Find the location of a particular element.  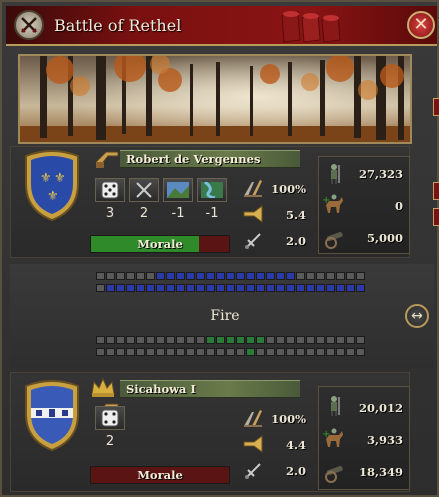

attacker-coat-of-arms-icon: ⚜ ⚜ ⚜ is located at coordinates (52, 185).